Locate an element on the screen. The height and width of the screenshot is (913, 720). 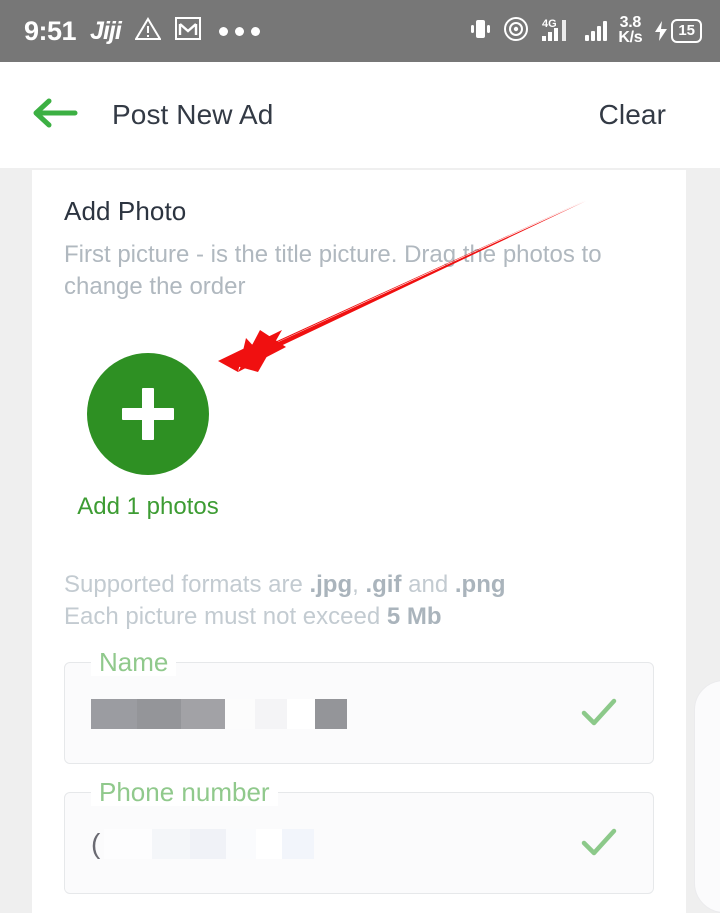
data-rate-unit: K/s is located at coordinates (630, 37).